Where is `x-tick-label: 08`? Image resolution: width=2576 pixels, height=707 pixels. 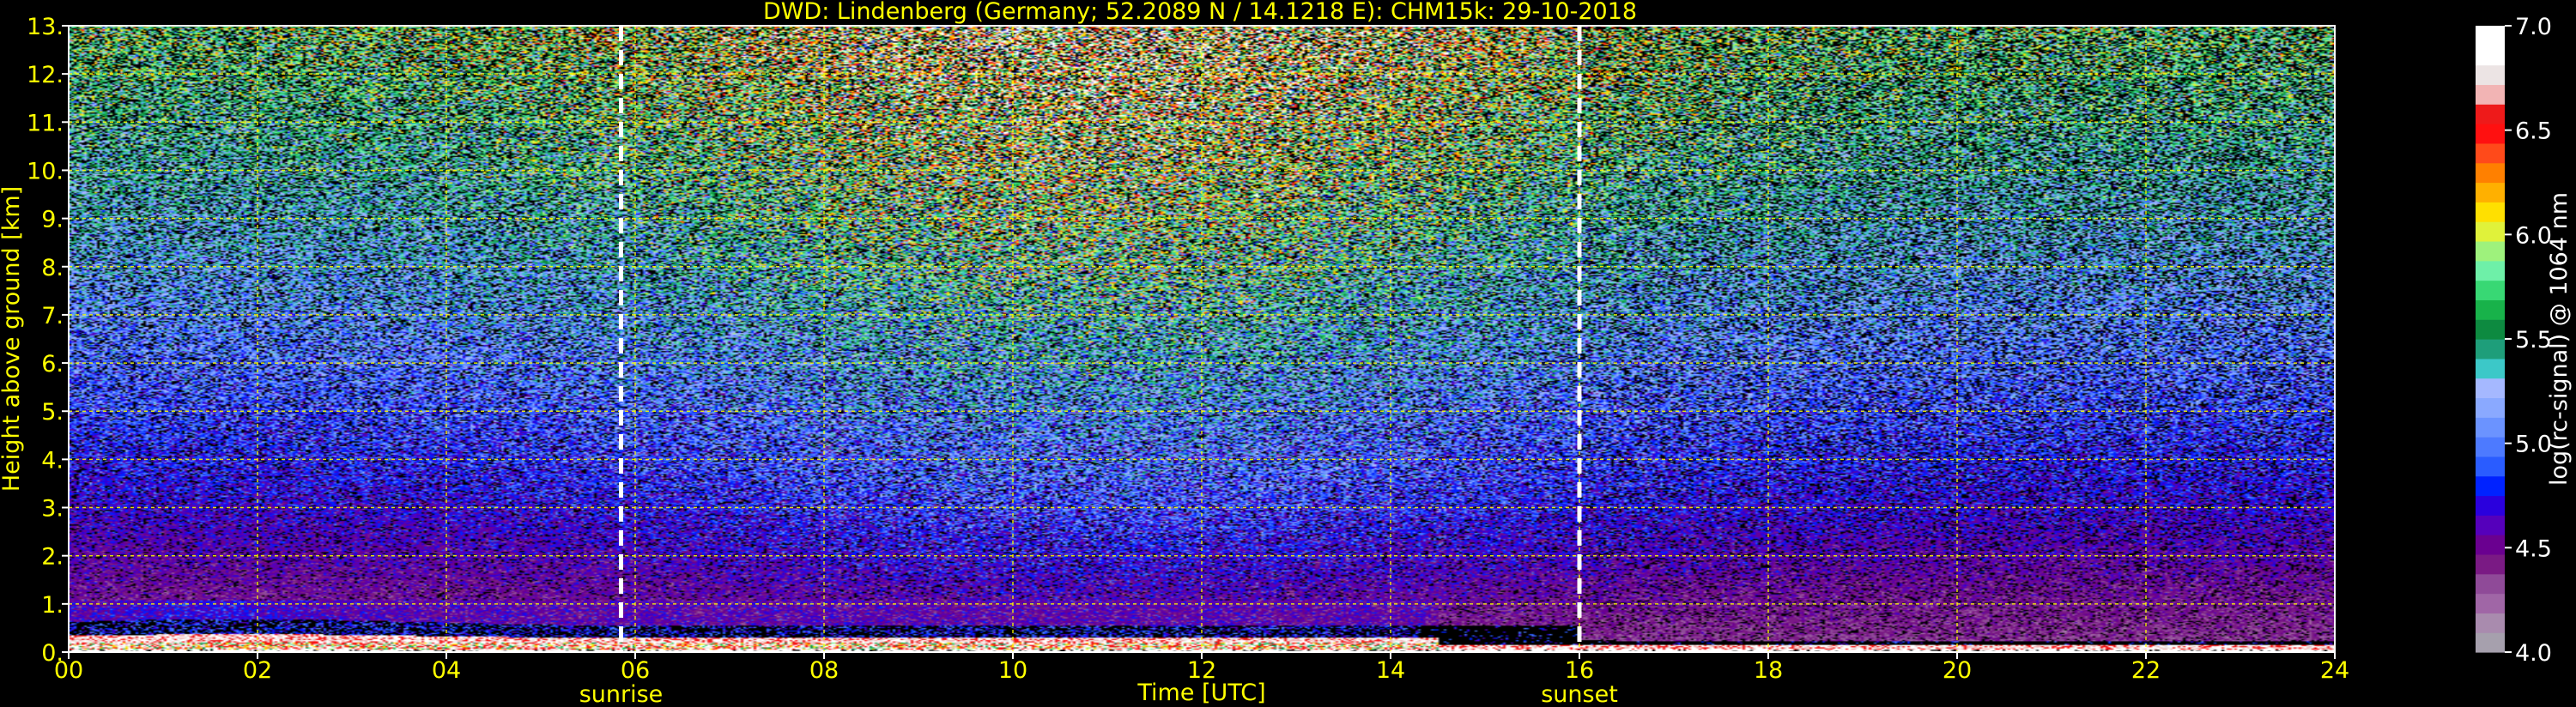 x-tick-label: 08 is located at coordinates (824, 670).